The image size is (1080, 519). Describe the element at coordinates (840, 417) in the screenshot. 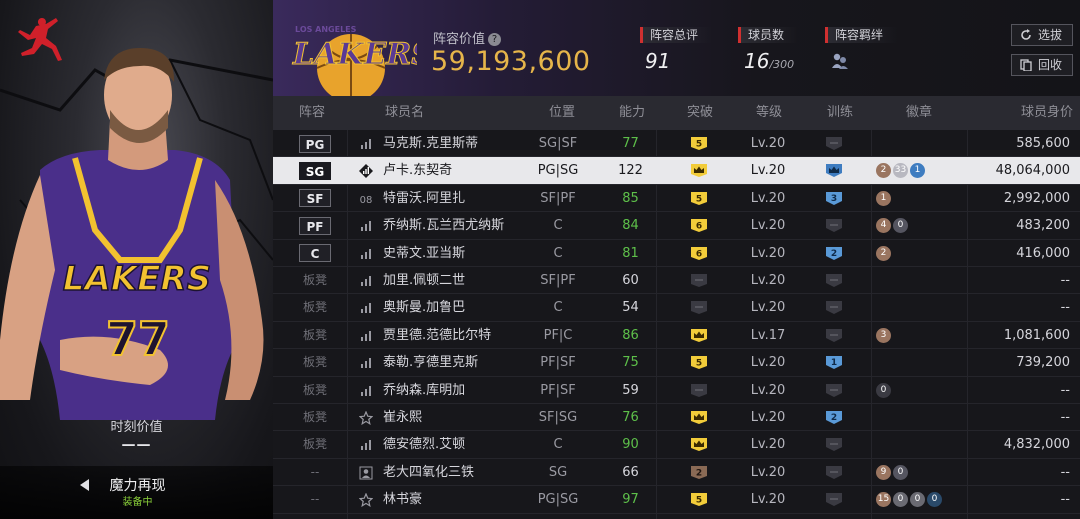

I see `training-level-badge: 2` at that location.